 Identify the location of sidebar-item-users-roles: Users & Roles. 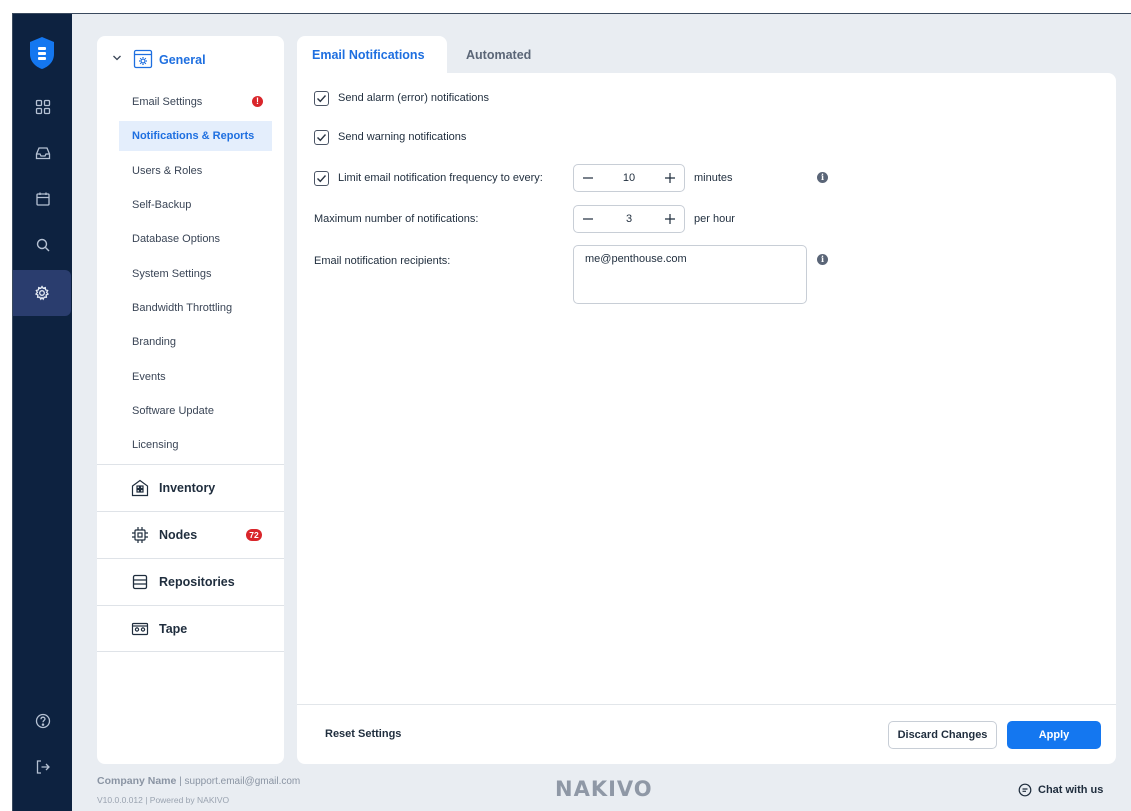
(195, 171).